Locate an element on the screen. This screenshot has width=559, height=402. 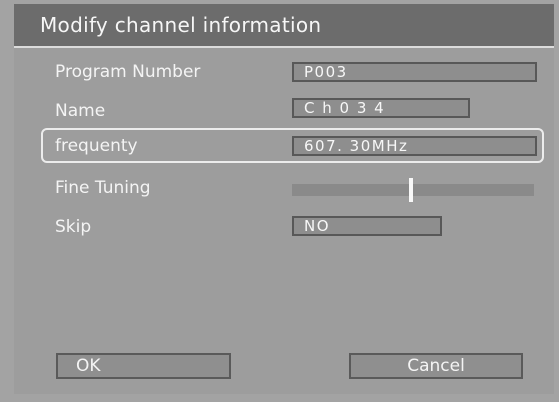
frequency-label: frequenty is located at coordinates (96, 146).